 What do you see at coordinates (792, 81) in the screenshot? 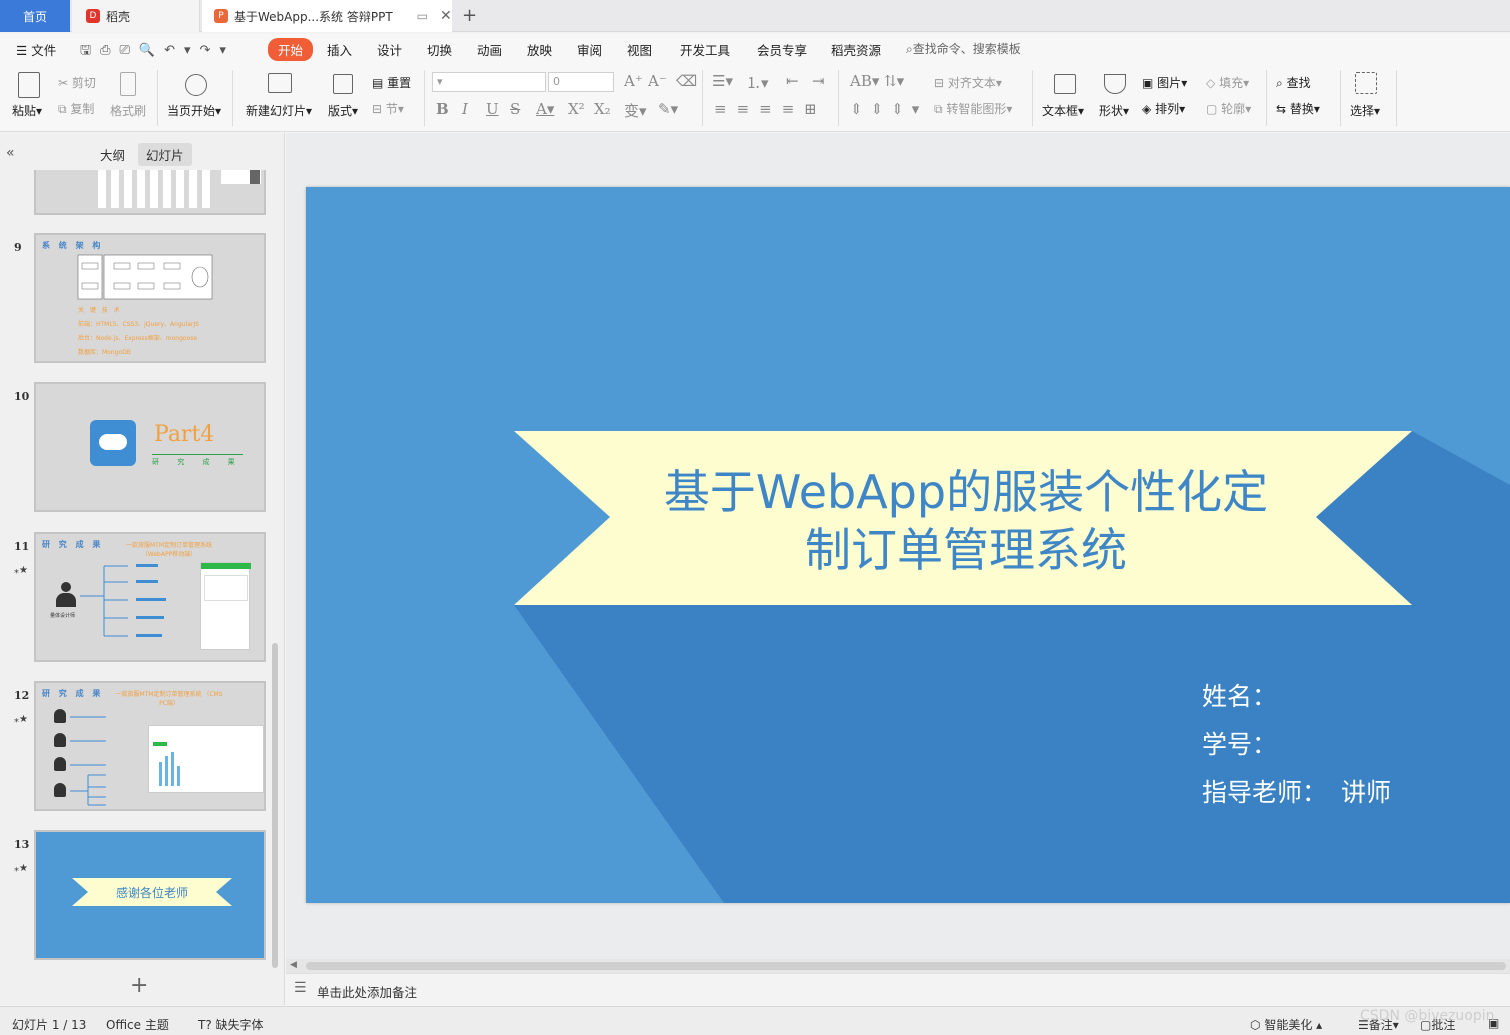
I see `decrease-indent-icon: ⇤` at bounding box center [792, 81].